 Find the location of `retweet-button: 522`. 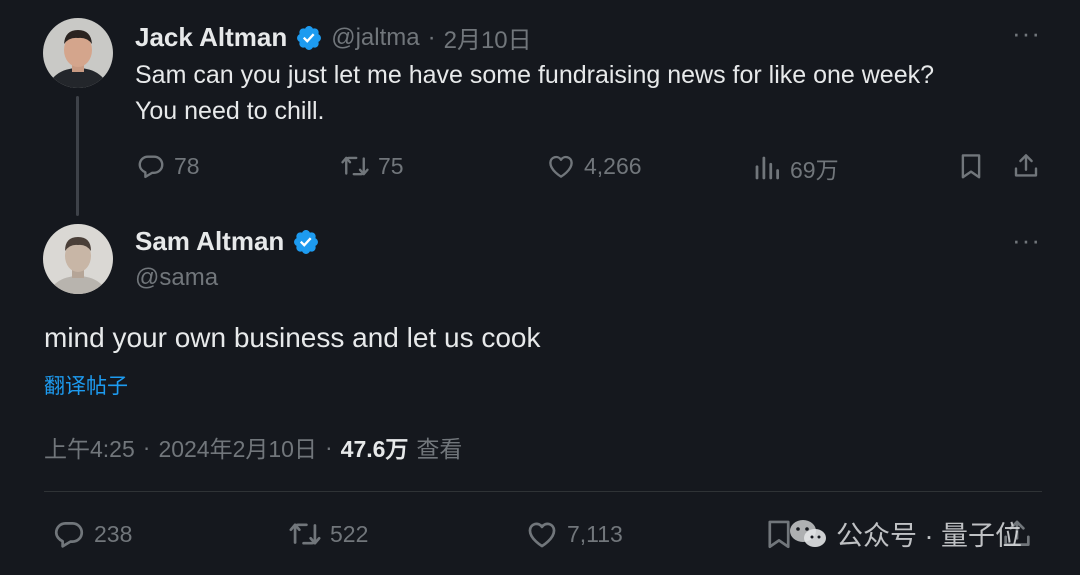

retweet-button: 522 is located at coordinates (328, 534).